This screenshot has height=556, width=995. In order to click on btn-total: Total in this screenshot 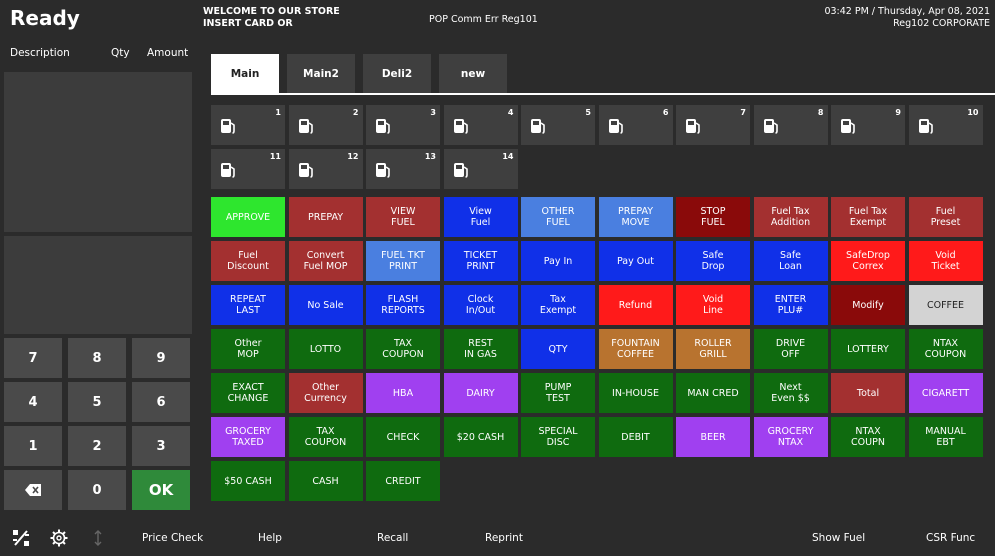, I will do `click(868, 393)`.